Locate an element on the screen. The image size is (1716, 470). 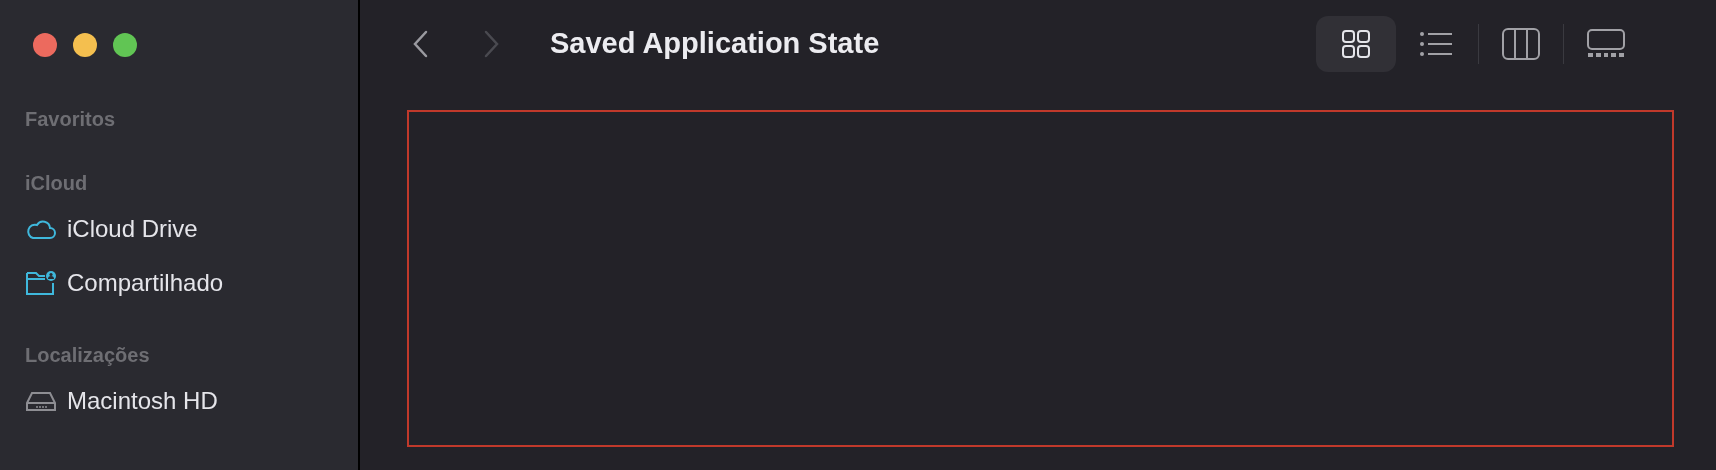
chevron-left-icon is located at coordinates (420, 44).